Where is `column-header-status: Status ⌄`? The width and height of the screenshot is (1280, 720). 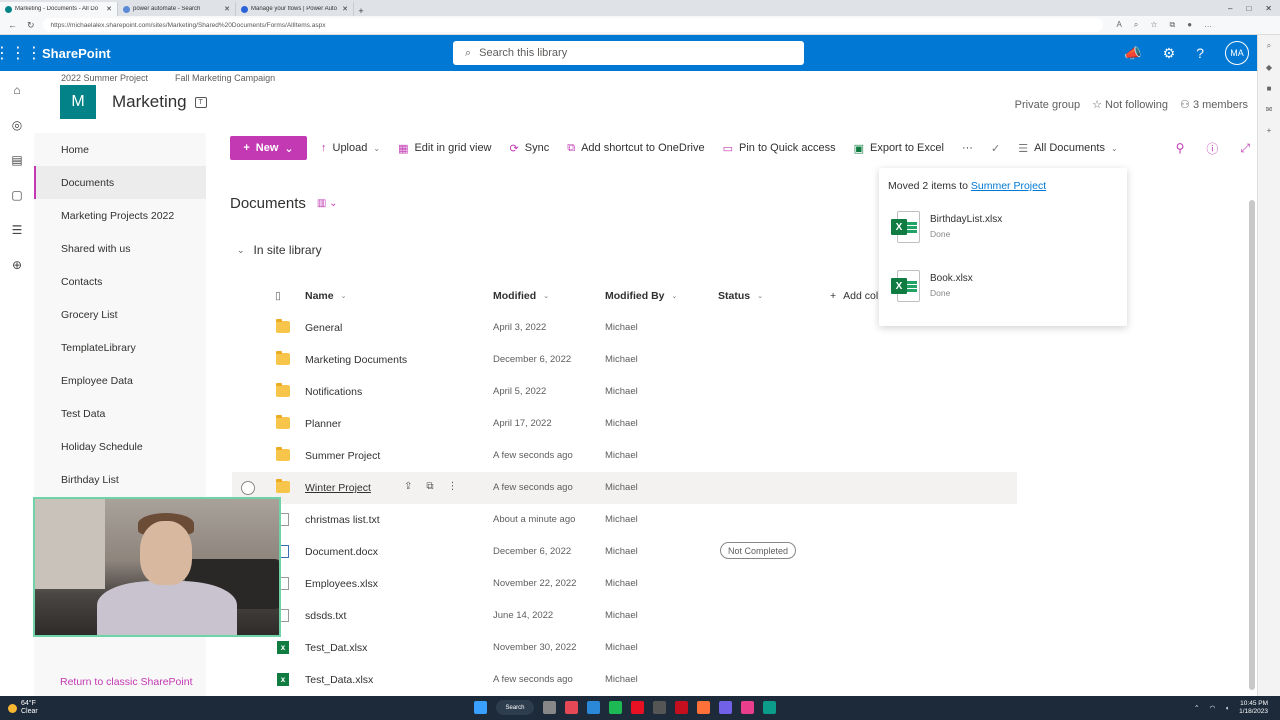
column-header-status: Status ⌄ is located at coordinates (740, 296).